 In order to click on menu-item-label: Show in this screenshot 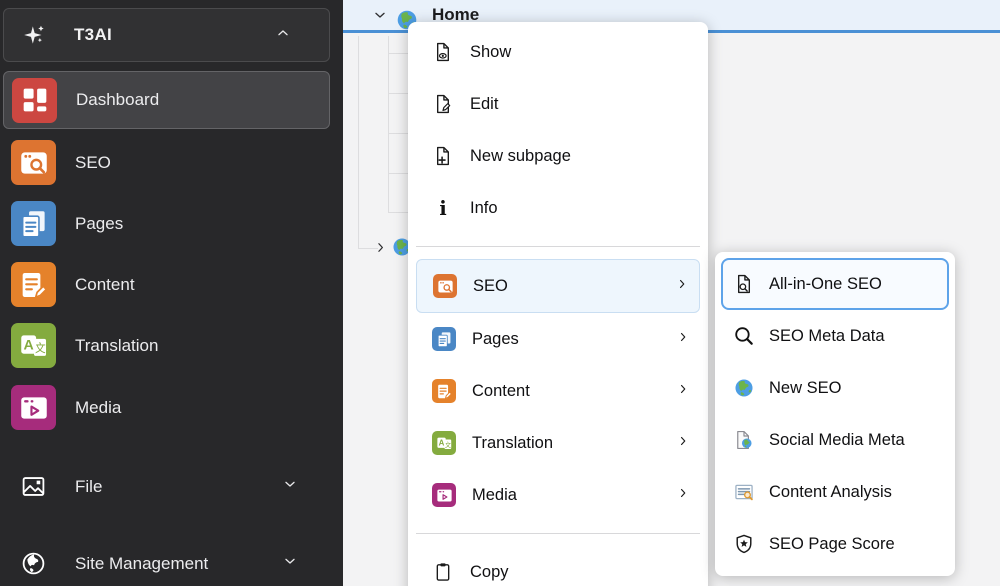, I will do `click(491, 51)`.